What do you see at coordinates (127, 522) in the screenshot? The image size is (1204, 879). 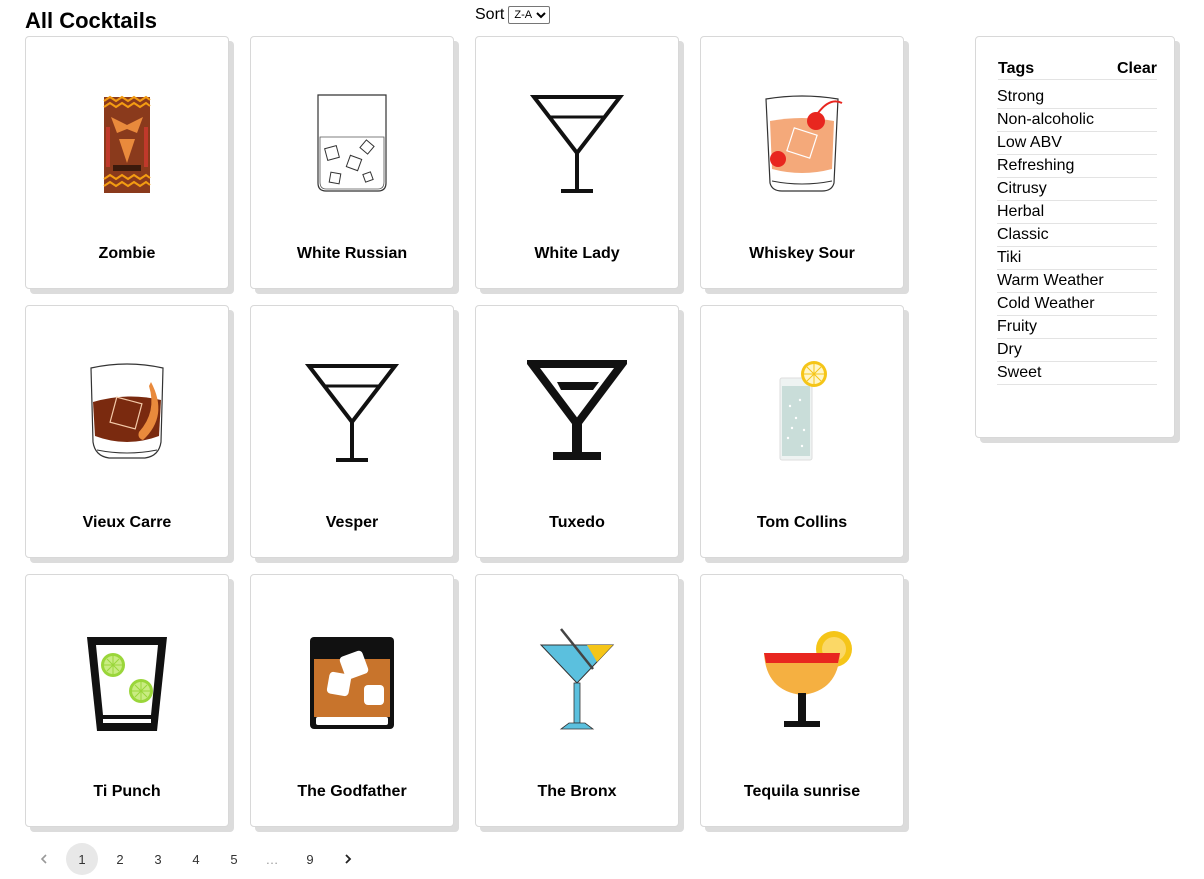 I see `cocktail-name: Vieux Carre` at bounding box center [127, 522].